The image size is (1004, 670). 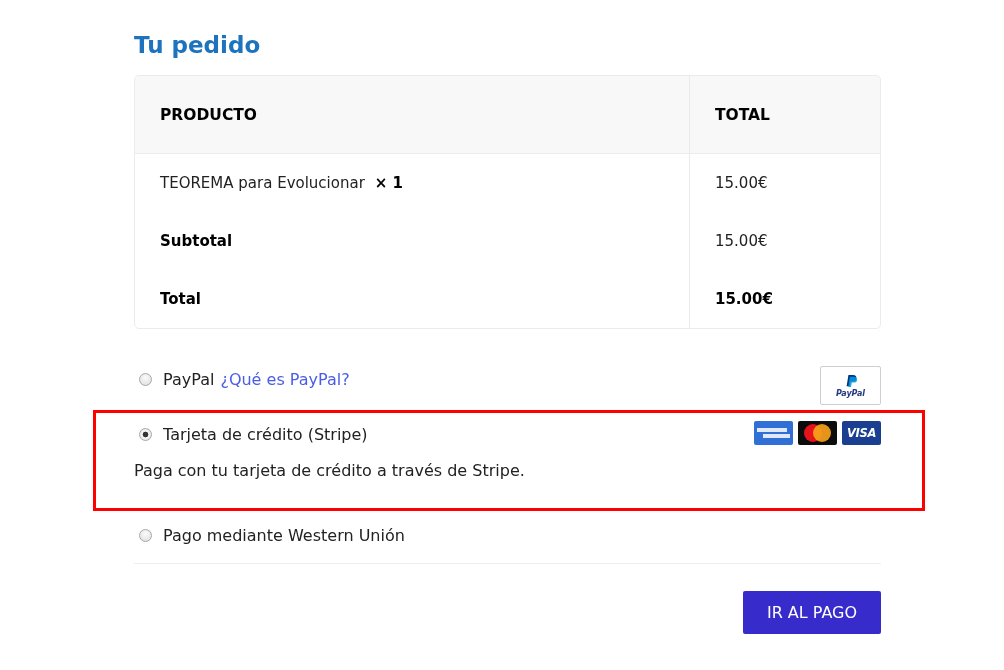 I want to click on table-cell-text: Total, so click(x=180, y=299).